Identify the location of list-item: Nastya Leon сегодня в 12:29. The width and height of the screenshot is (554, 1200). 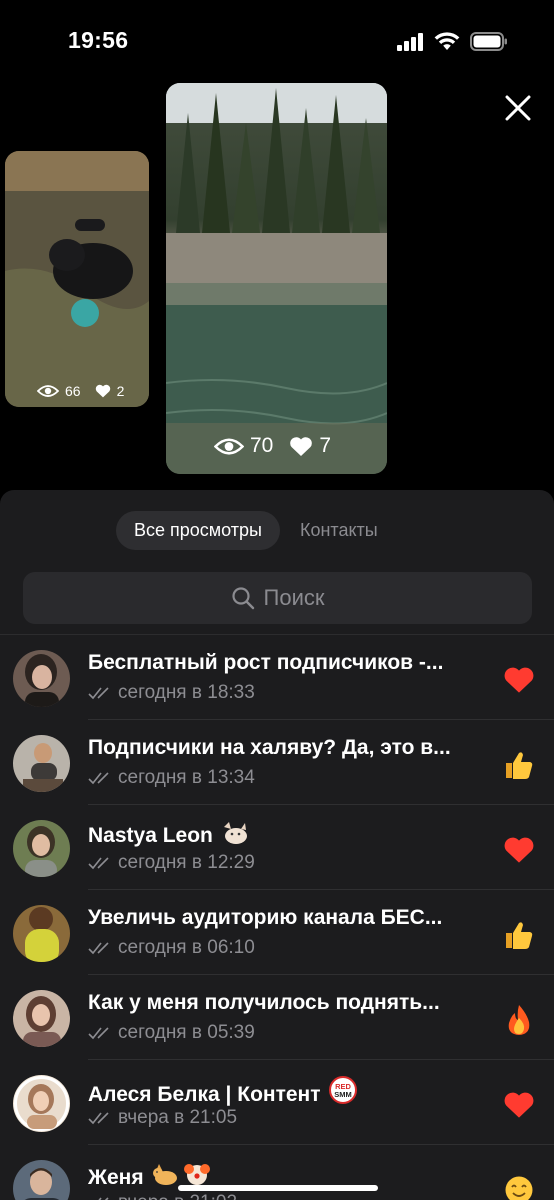
(277, 847).